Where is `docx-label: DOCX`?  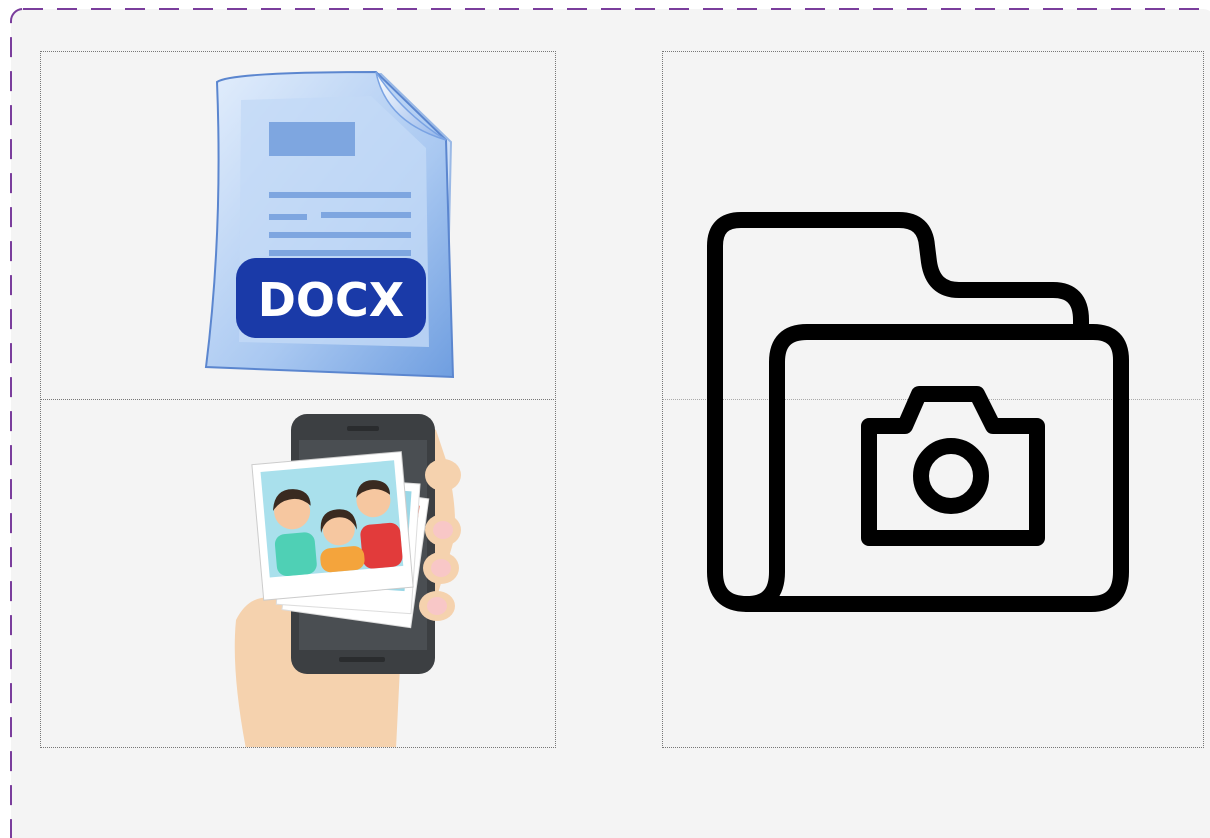
docx-label: DOCX is located at coordinates (331, 300).